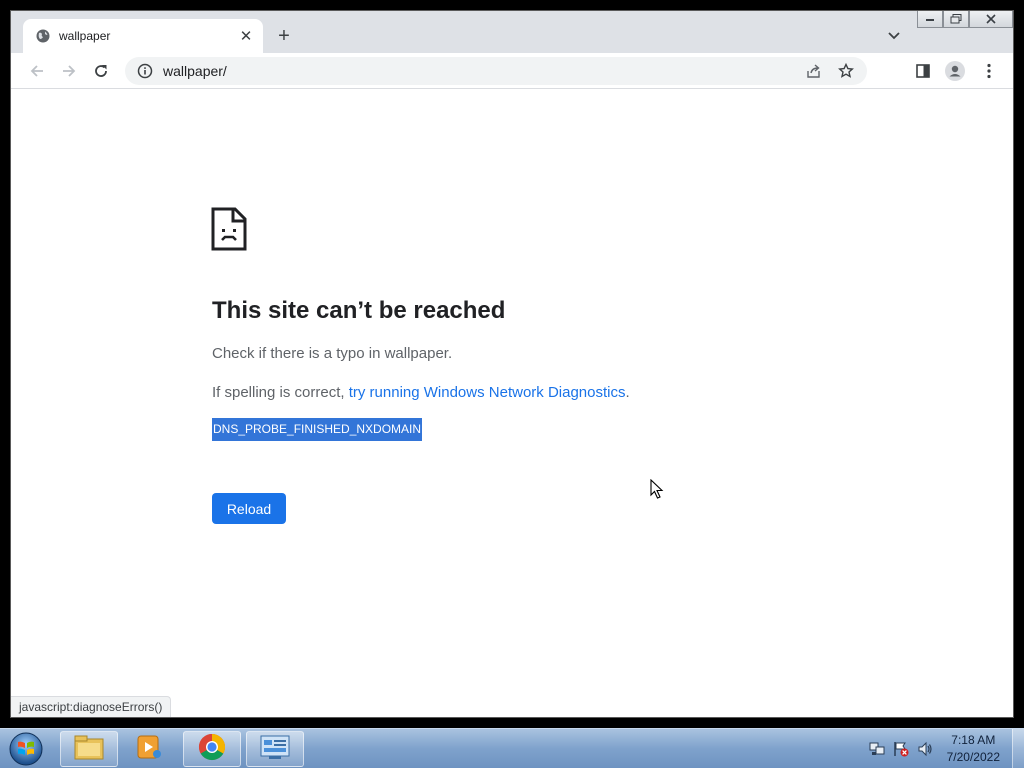  What do you see at coordinates (284, 36) in the screenshot?
I see `new-tab-button: +` at bounding box center [284, 36].